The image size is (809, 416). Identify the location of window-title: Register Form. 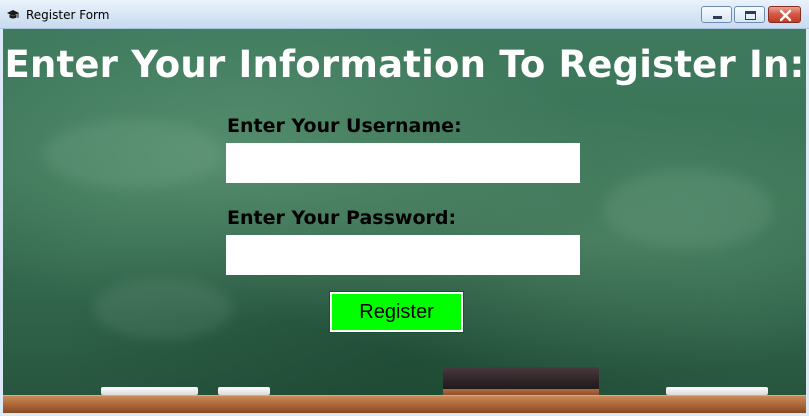
(68, 15).